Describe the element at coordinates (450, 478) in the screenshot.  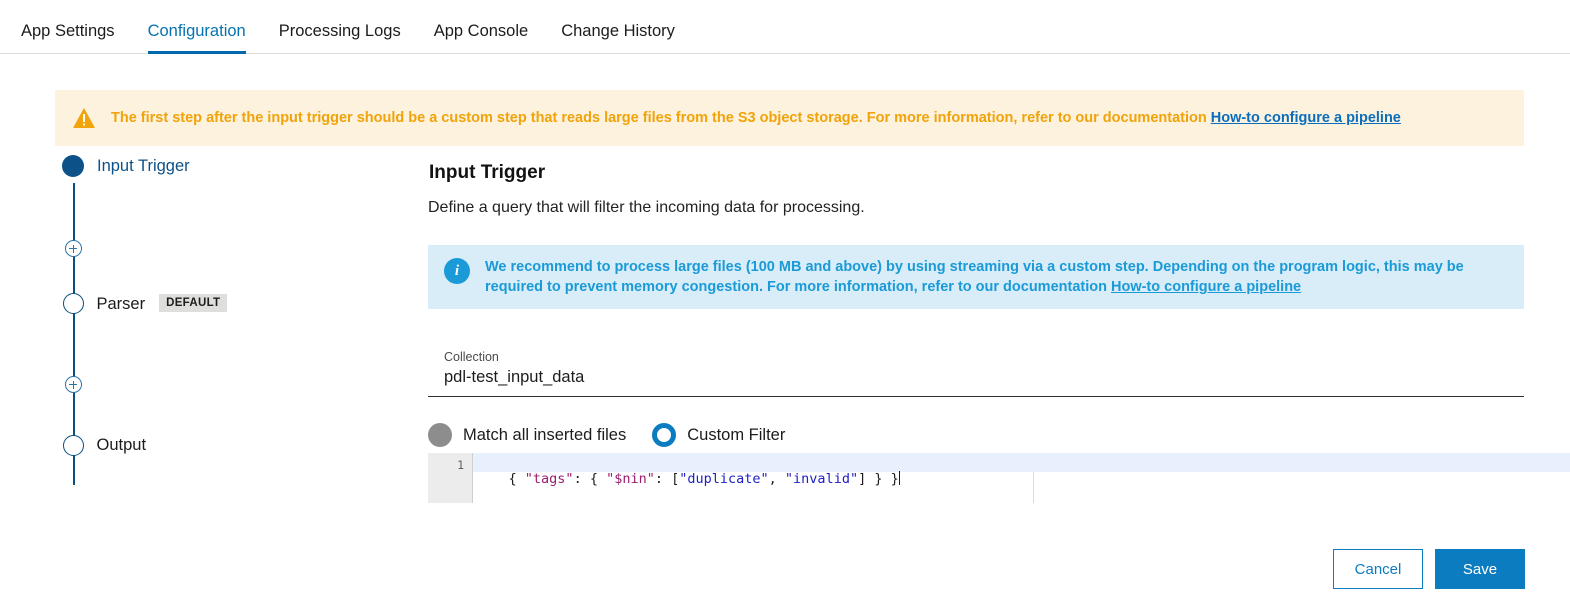
I see `editor-gutter: 1` at that location.